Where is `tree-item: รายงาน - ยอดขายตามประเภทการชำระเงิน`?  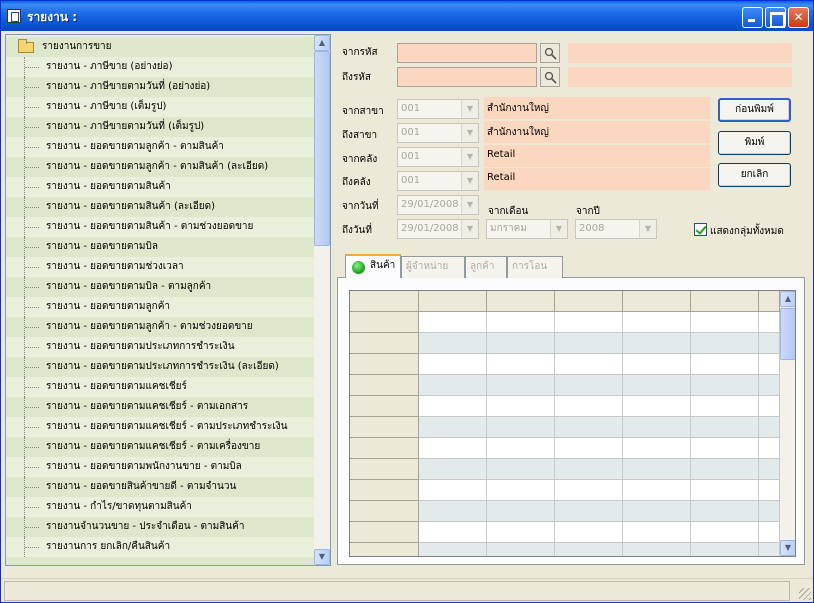 tree-item: รายงาน - ยอดขายตามประเภทการชำระเงิน is located at coordinates (161, 347).